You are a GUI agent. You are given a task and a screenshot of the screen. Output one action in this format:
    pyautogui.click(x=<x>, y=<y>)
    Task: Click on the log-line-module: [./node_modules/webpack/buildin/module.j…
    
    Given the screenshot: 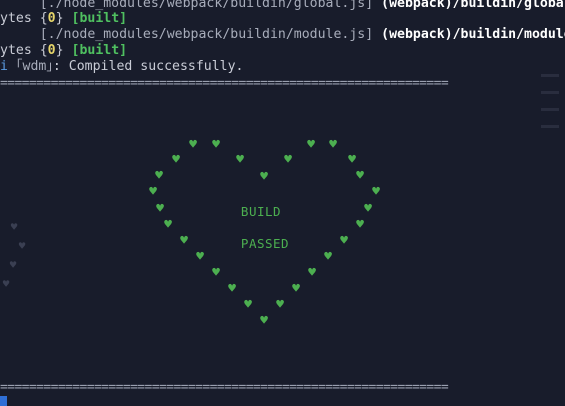 What is the action you would take?
    pyautogui.click(x=282, y=35)
    